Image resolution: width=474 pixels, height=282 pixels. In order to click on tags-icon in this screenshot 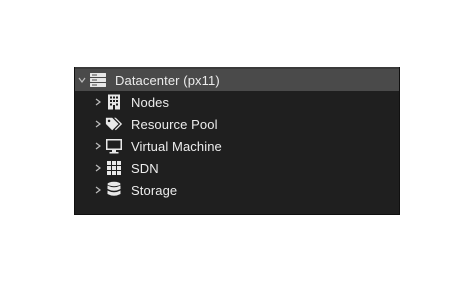, I will do `click(114, 124)`.